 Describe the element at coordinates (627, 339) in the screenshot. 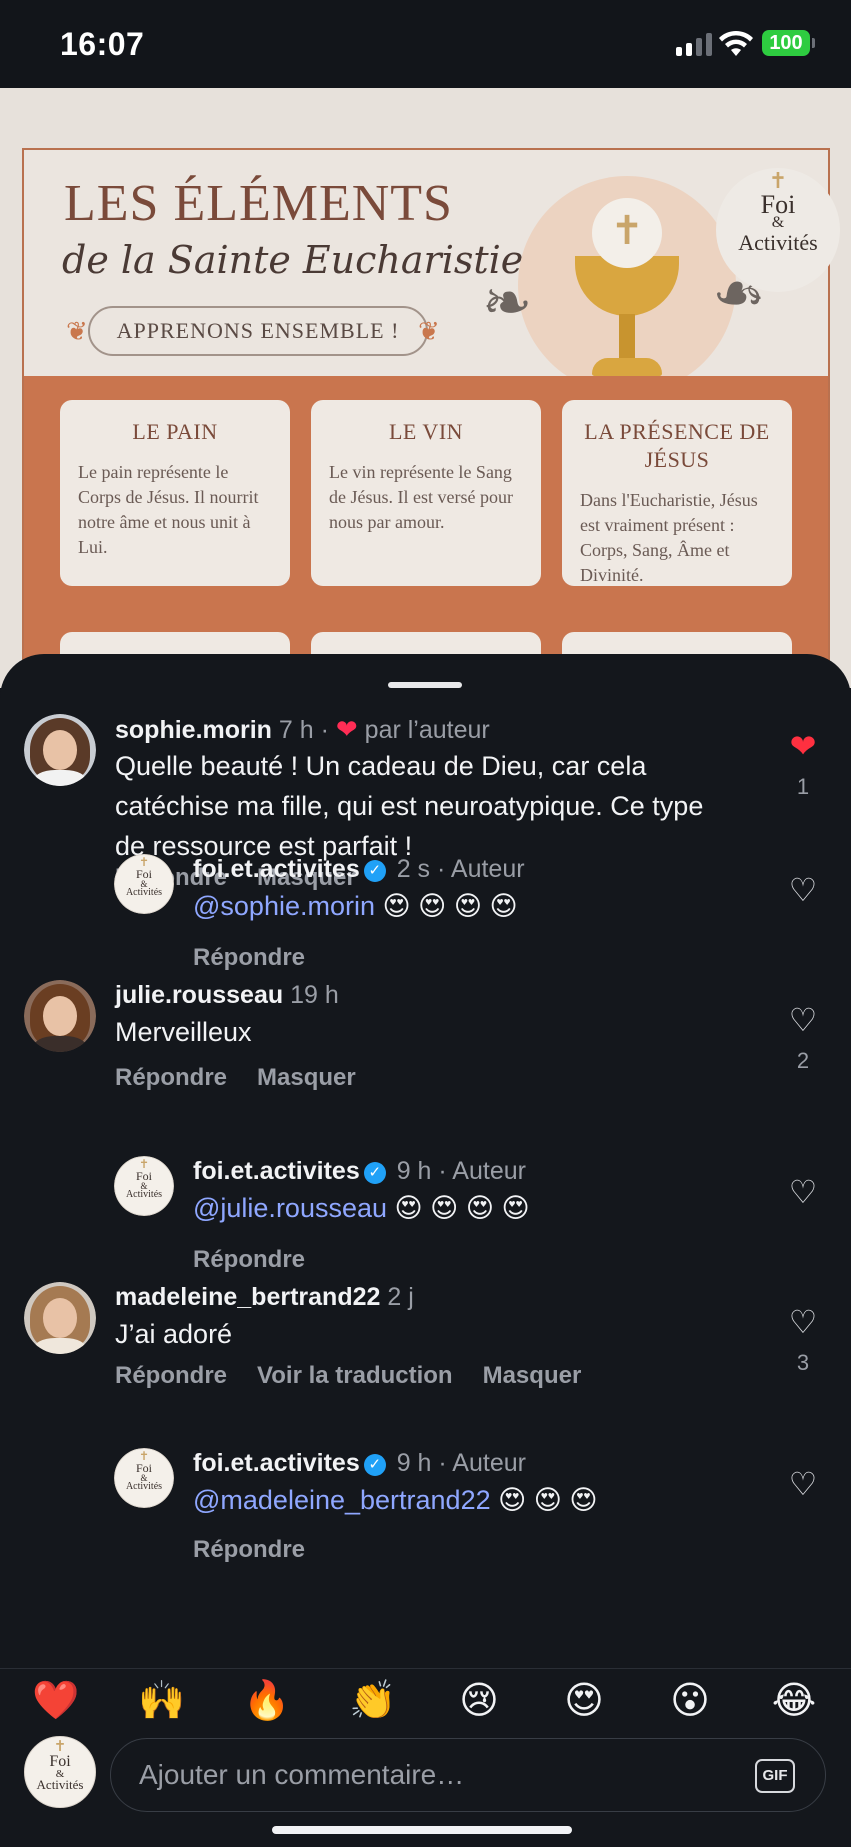

I see `chalice-stem` at that location.